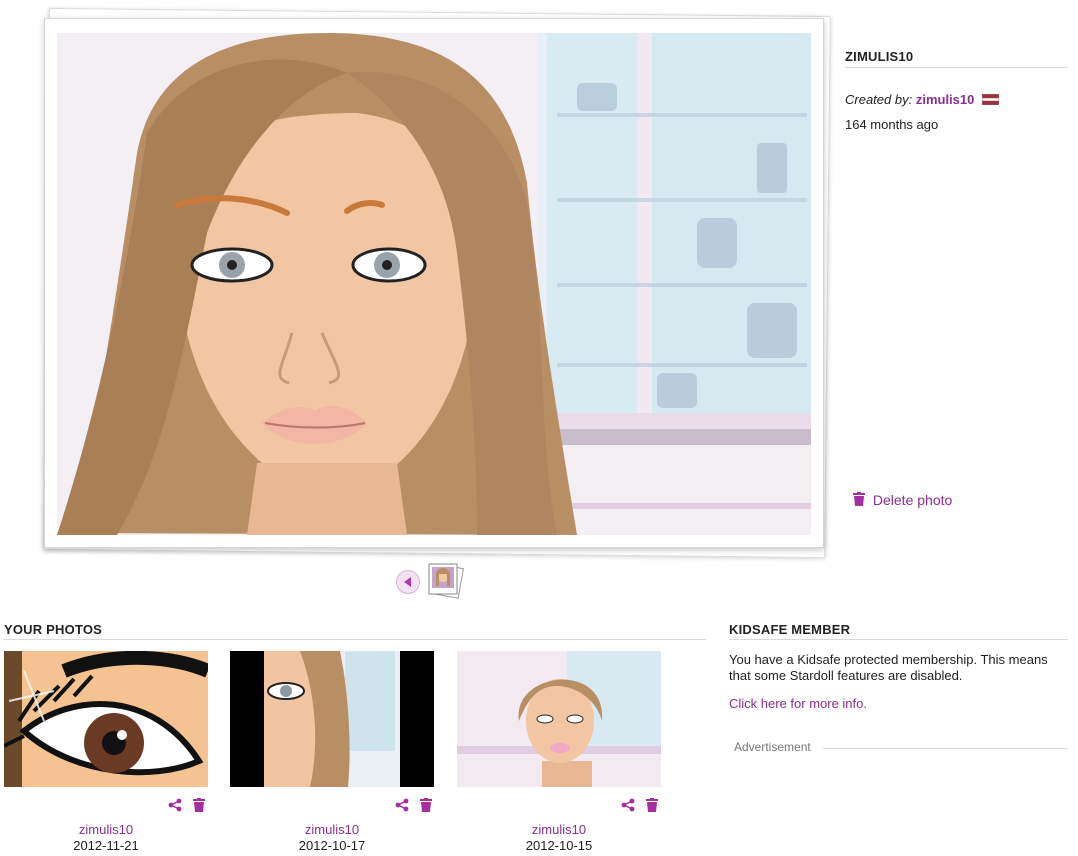 The image size is (1078, 856). Describe the element at coordinates (790, 629) in the screenshot. I see `kidsafe-title: KIDSAFE MEMBER` at that location.